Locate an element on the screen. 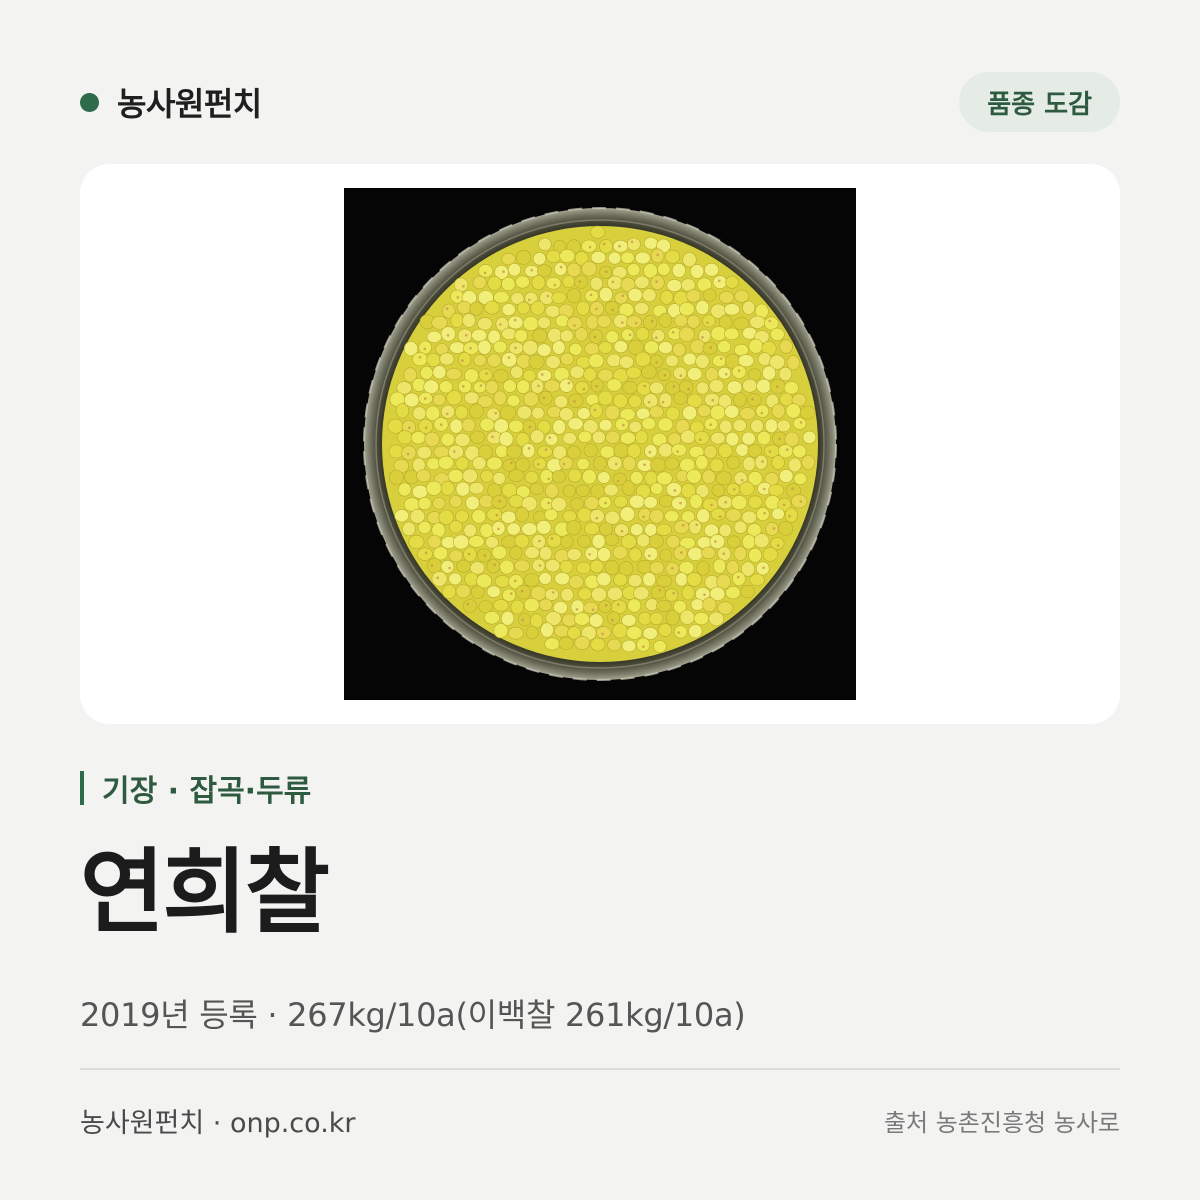 Image resolution: width=1200 pixels, height=1200 pixels. category-text: 기장 · 잡곡·두류 is located at coordinates (207, 791).